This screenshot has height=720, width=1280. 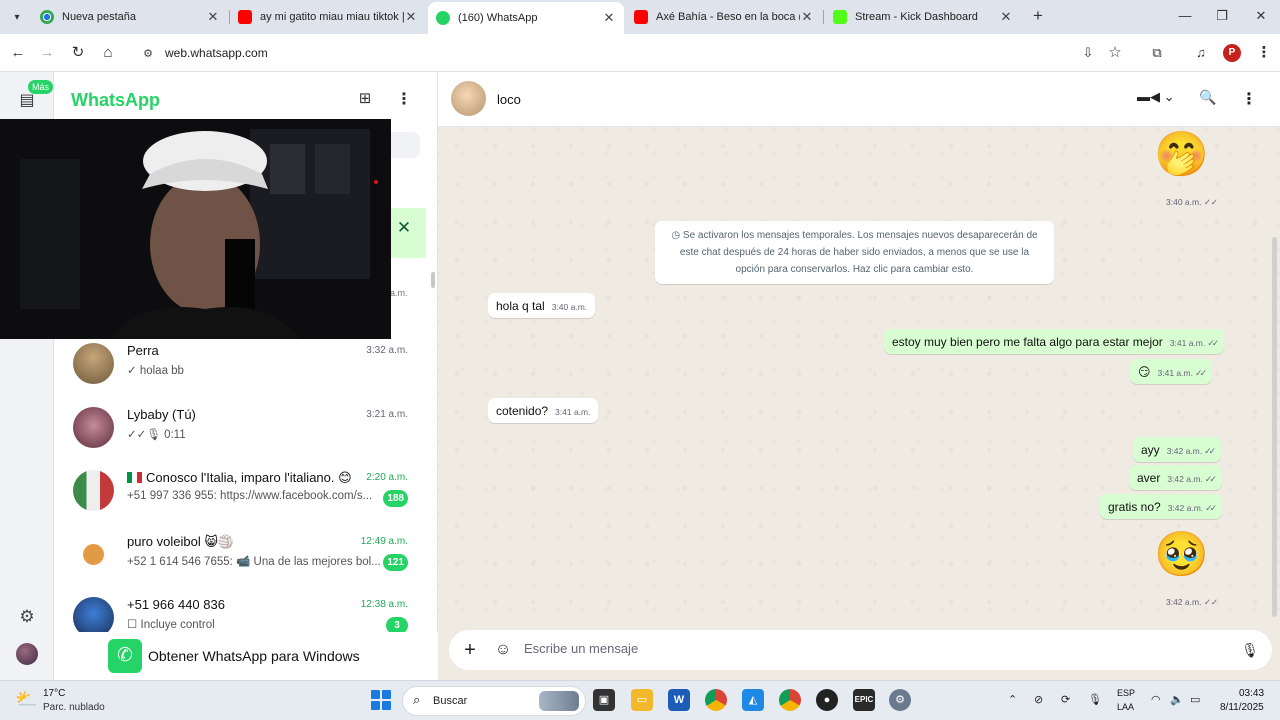 I want to click on chat-time: 3:32 a.m., so click(x=387, y=350).